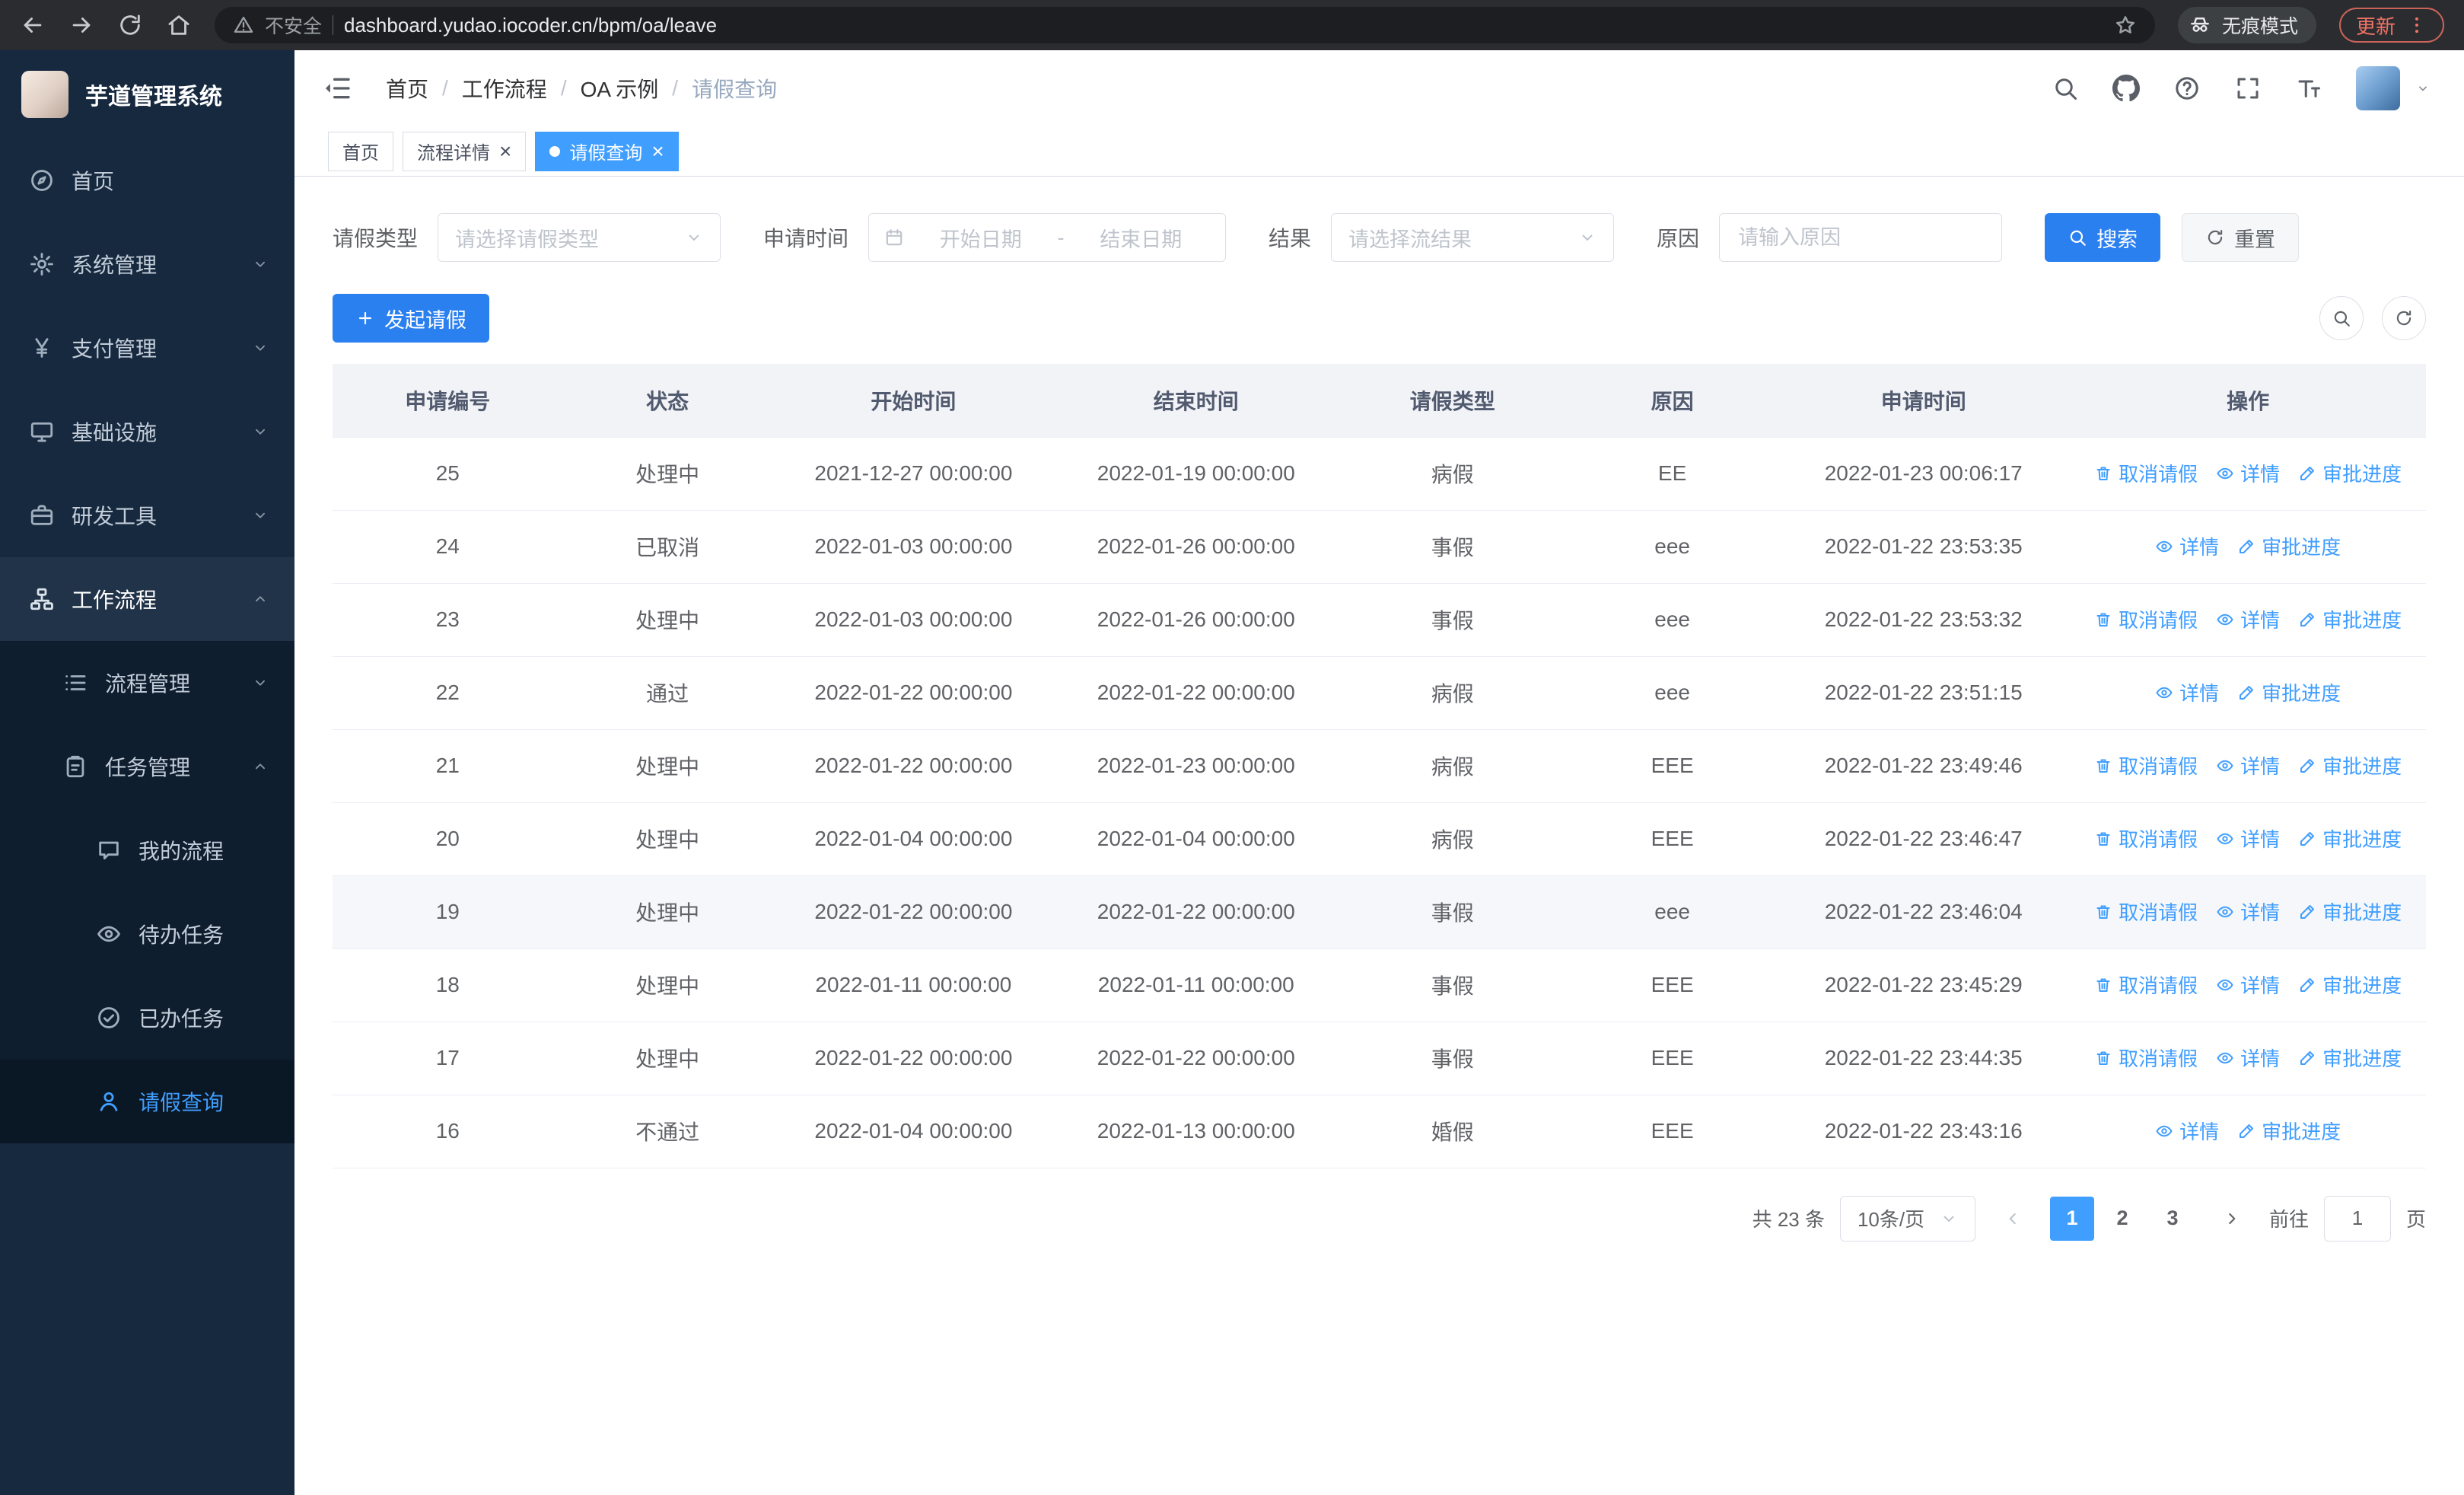  I want to click on sidebar-item-task-management: 任务管理, so click(147, 766).